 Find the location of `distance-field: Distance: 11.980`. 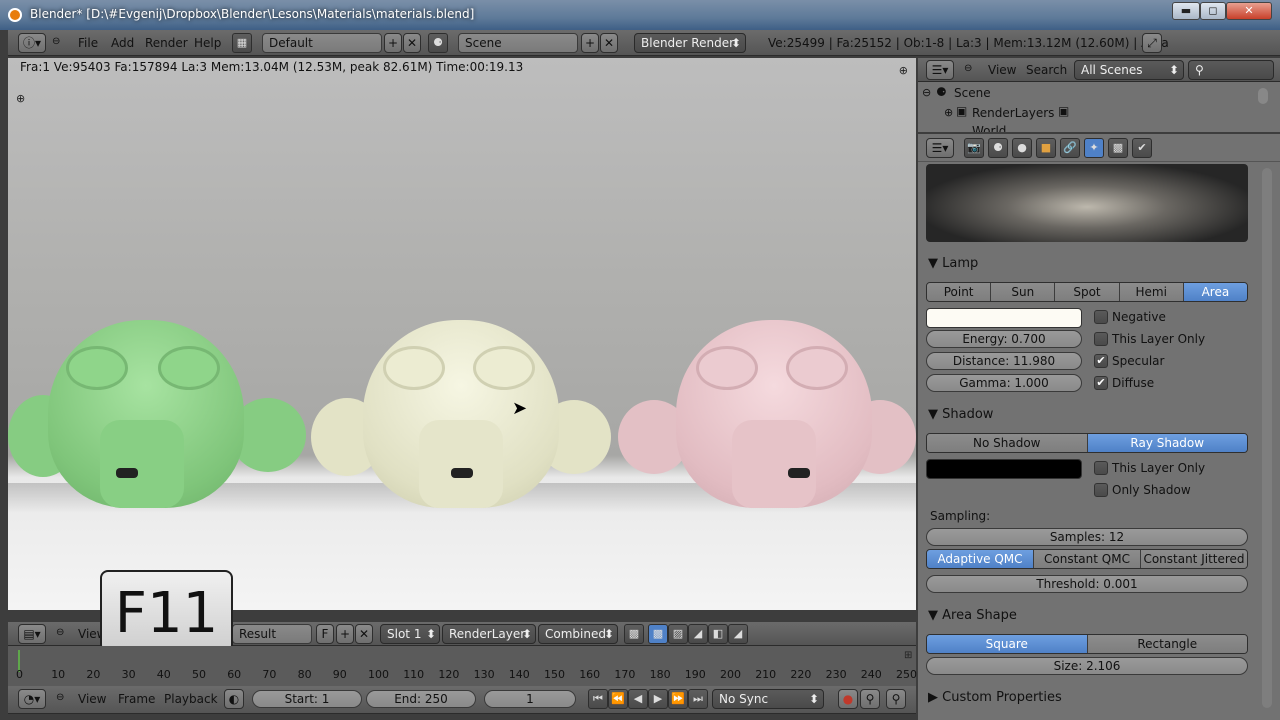

distance-field: Distance: 11.980 is located at coordinates (1004, 361).